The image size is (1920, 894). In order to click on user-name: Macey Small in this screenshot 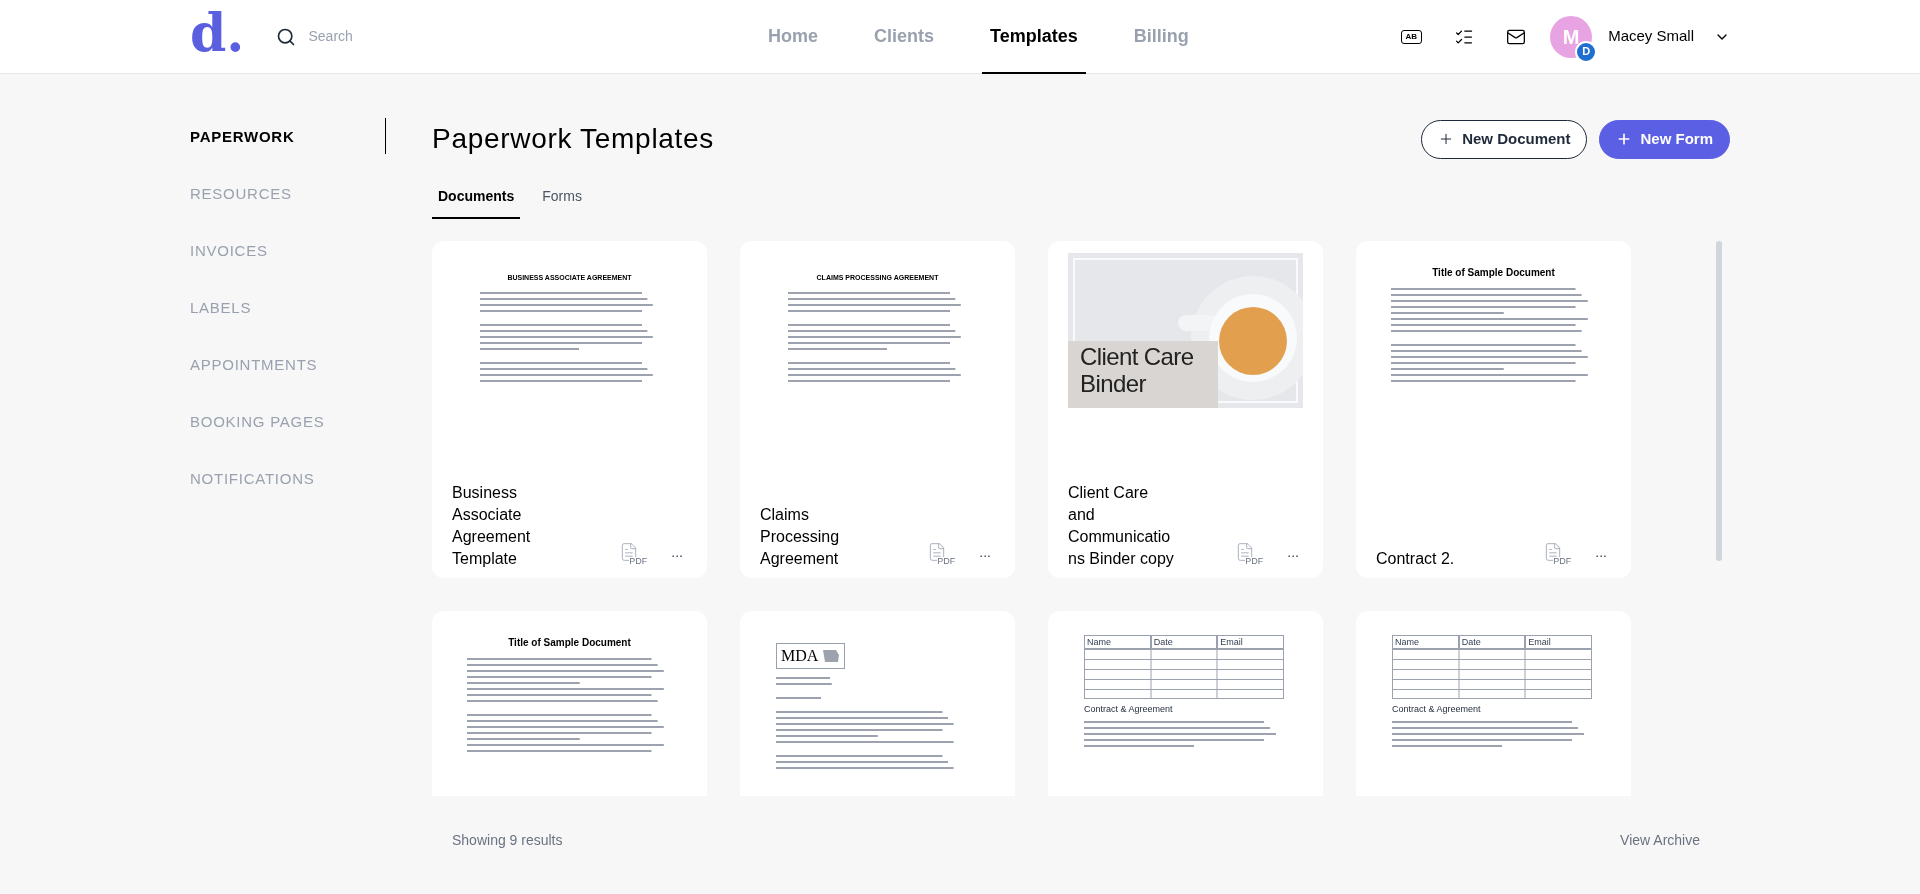, I will do `click(1651, 36)`.